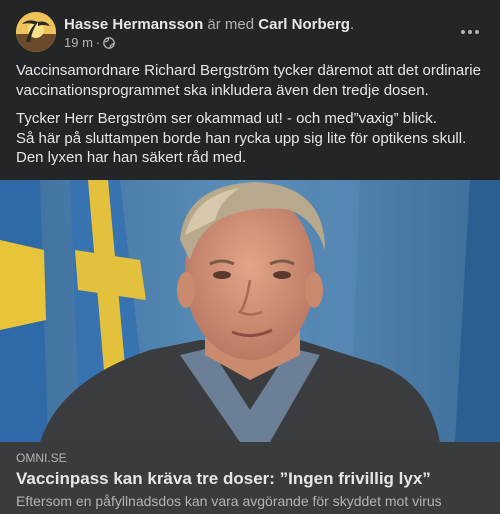  I want to click on author-name: Hasse Hermansson, so click(133, 24).